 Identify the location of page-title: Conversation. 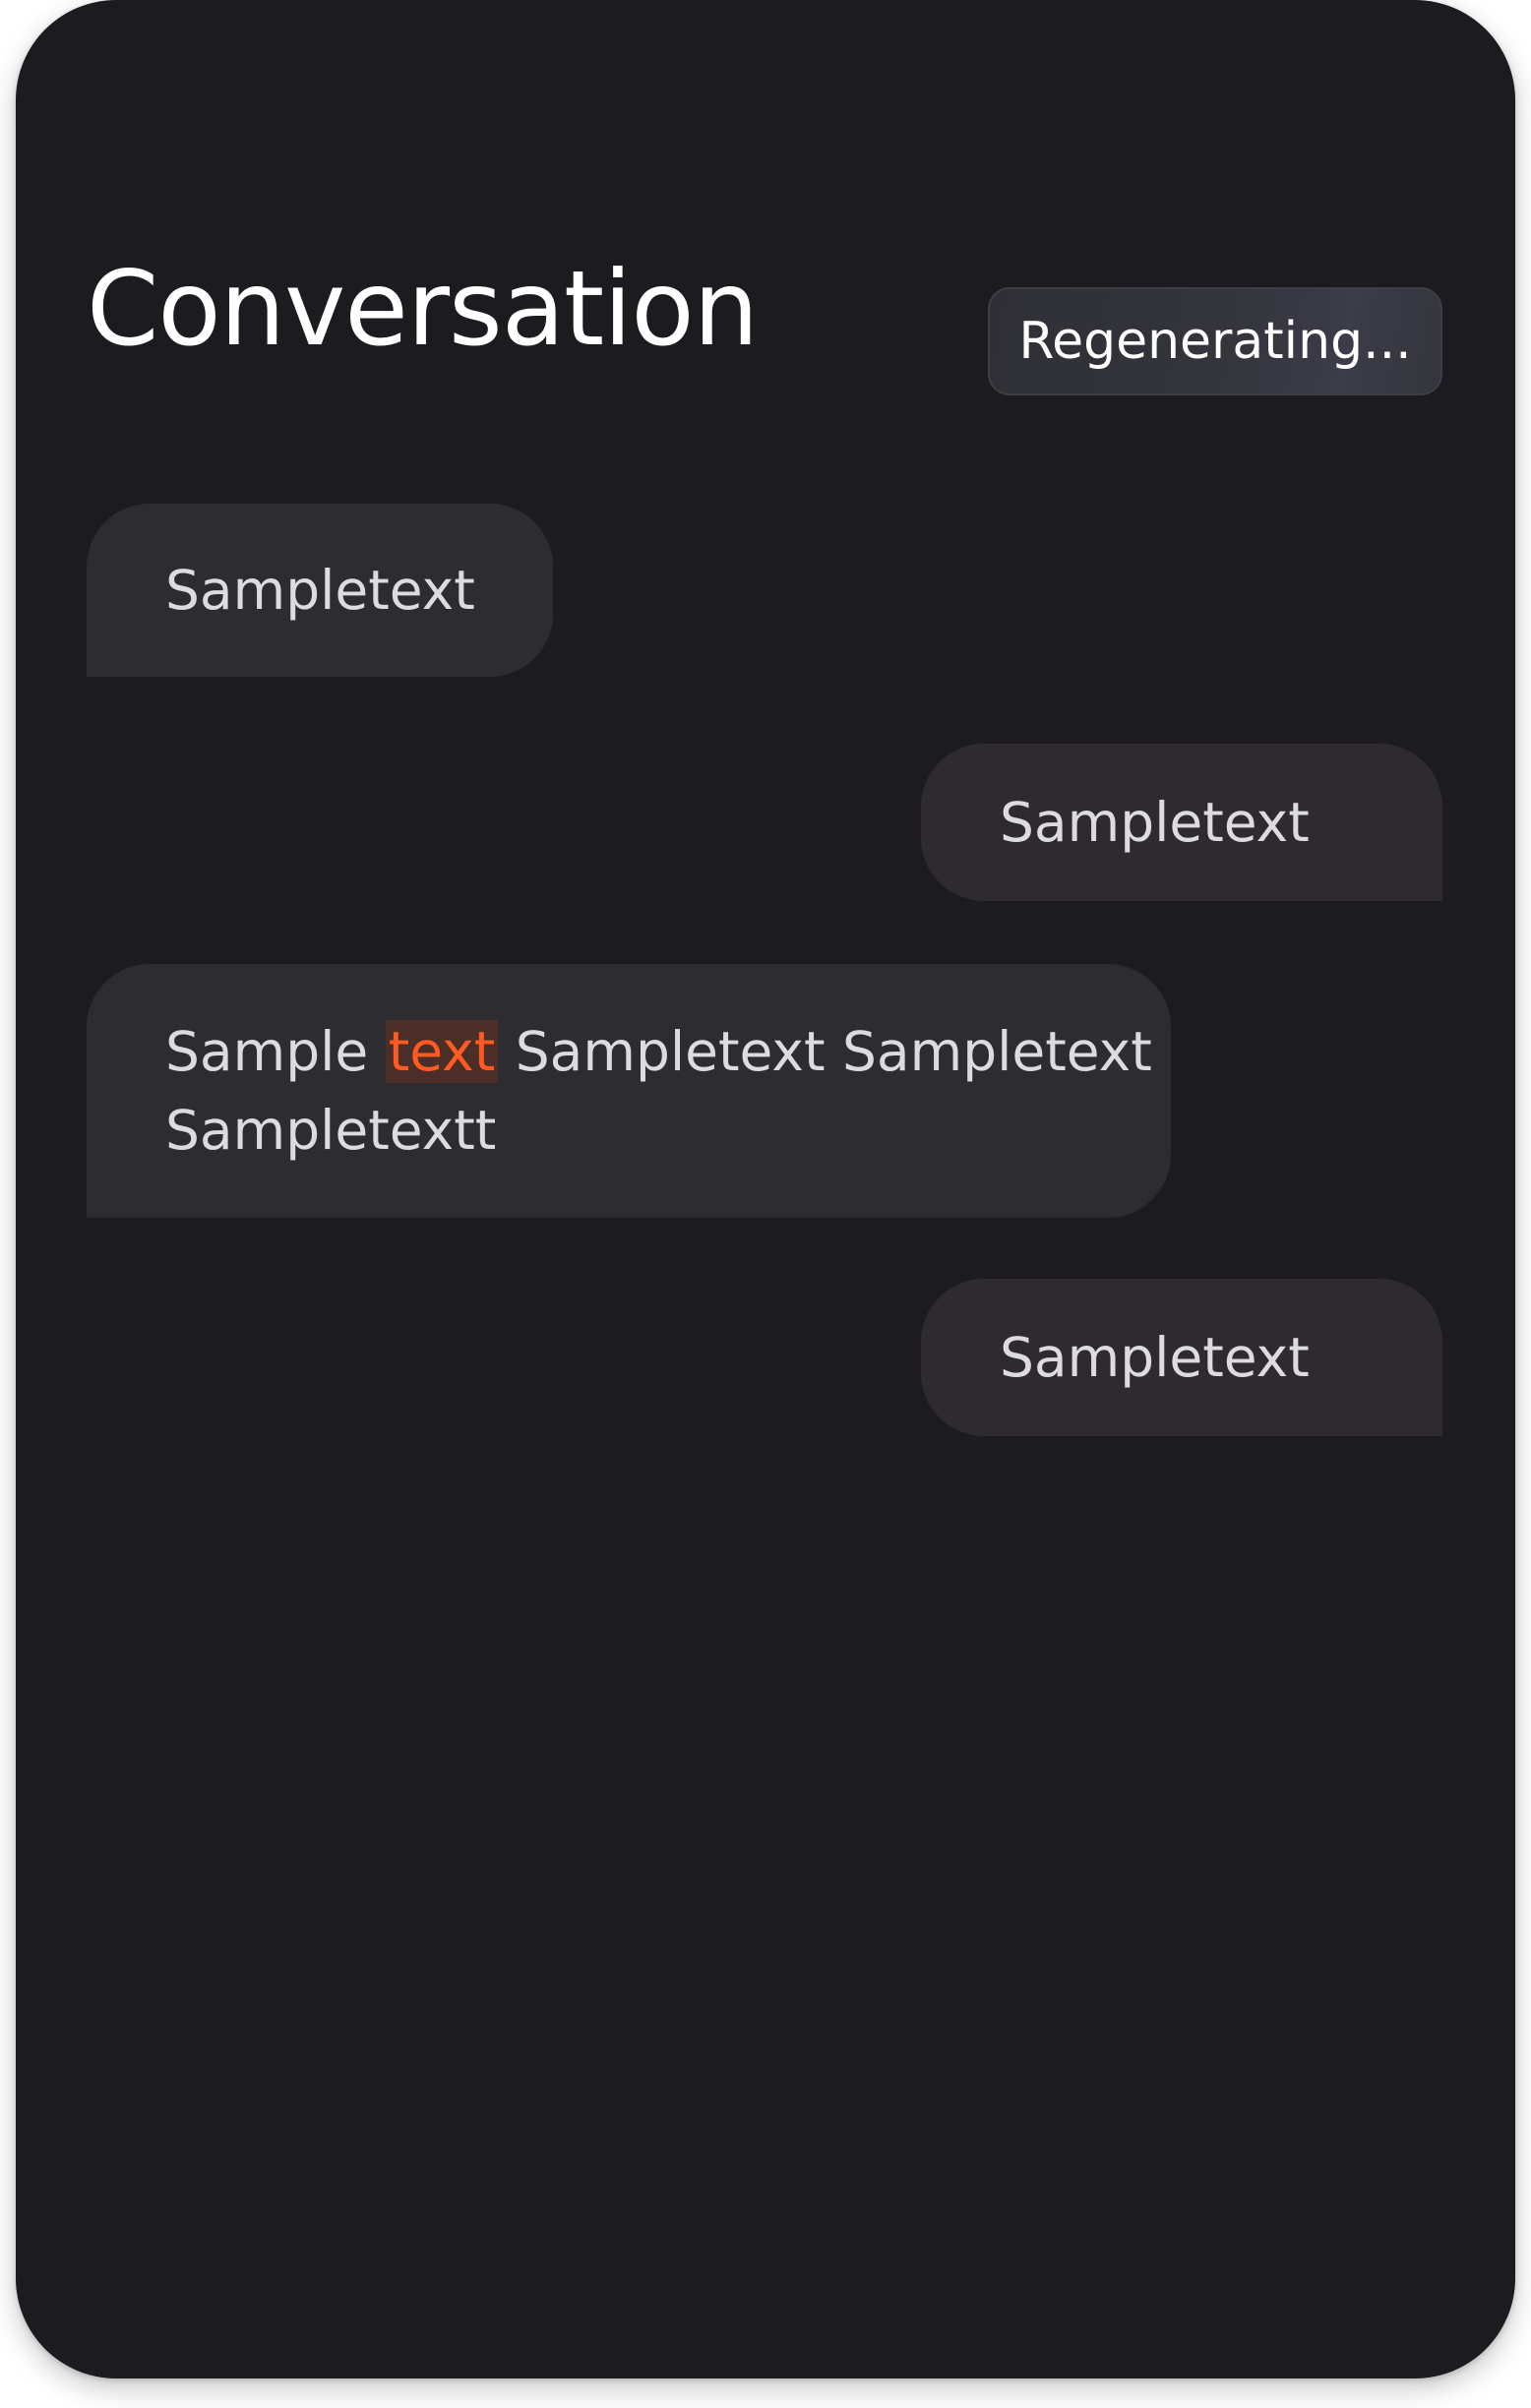
(423, 309).